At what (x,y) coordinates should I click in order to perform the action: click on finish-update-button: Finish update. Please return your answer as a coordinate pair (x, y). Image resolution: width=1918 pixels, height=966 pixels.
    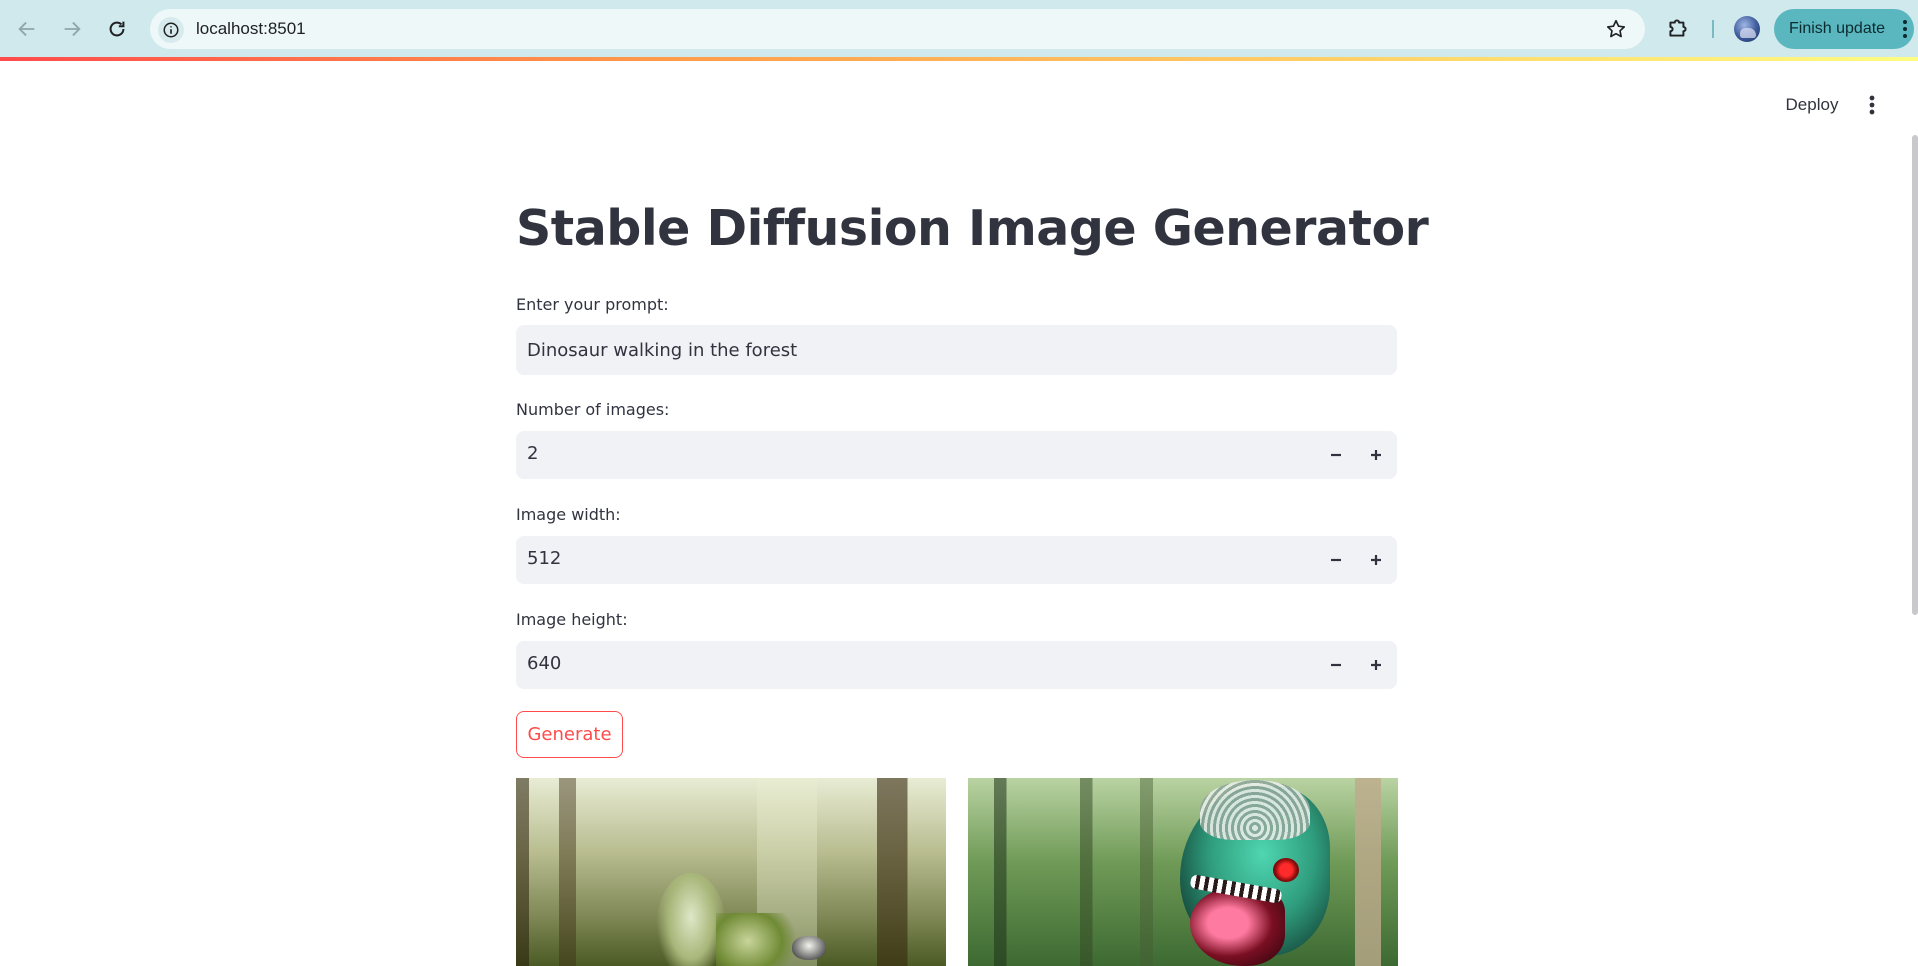
    Looking at the image, I should click on (1844, 29).